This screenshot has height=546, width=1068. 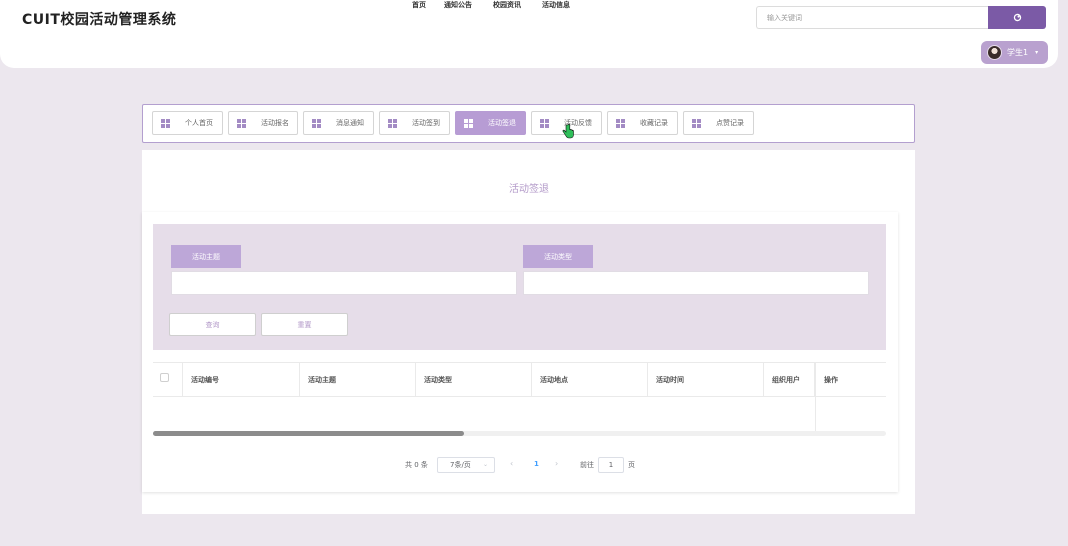 What do you see at coordinates (206, 256) in the screenshot?
I see `theme-label: 活动主题` at bounding box center [206, 256].